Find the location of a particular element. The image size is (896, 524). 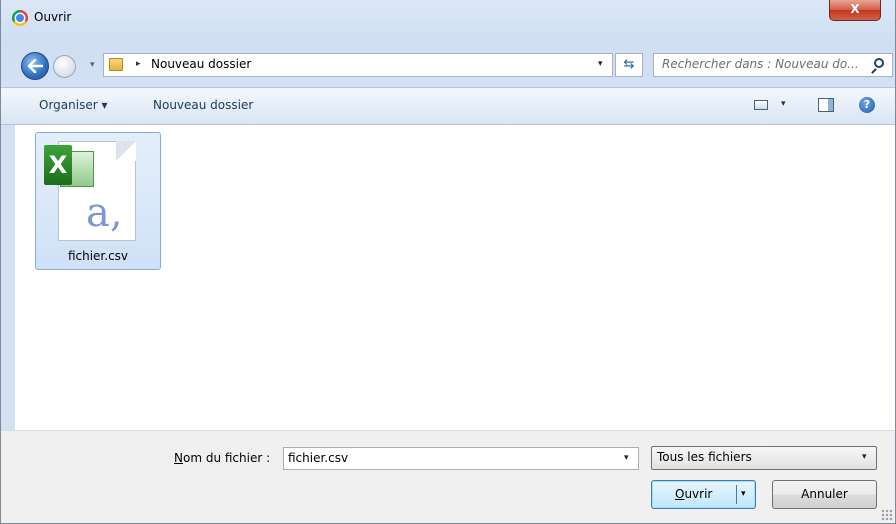

cancel-button: Annuler is located at coordinates (824, 494).